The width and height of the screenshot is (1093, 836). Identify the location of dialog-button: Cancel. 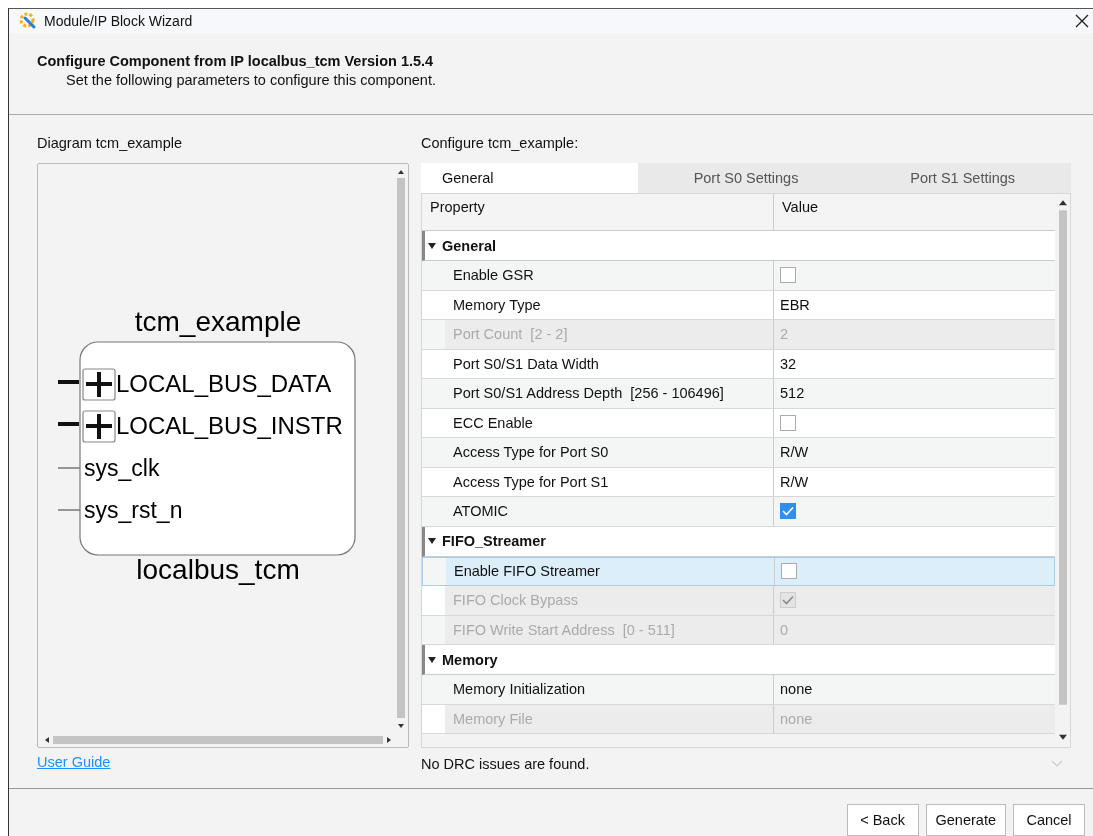
(1049, 820).